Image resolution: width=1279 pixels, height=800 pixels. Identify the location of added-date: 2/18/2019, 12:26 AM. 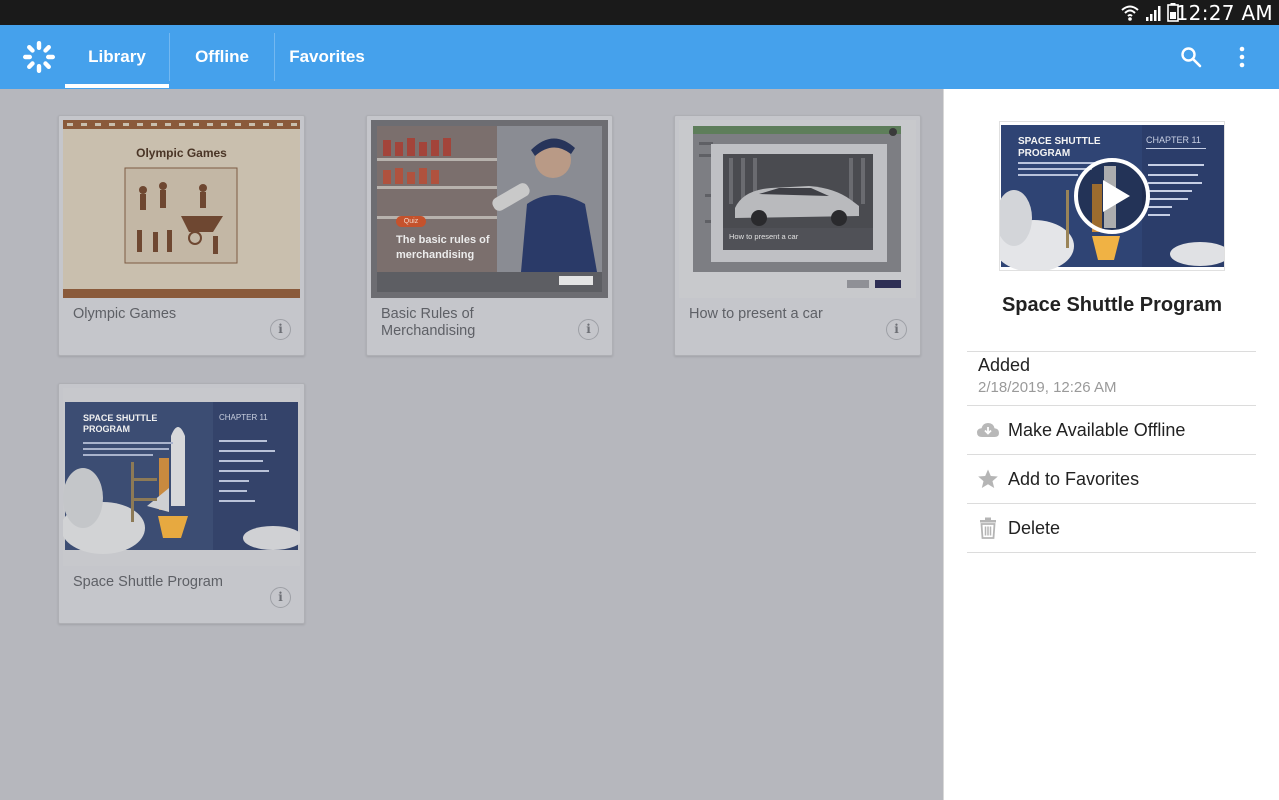
(1047, 387).